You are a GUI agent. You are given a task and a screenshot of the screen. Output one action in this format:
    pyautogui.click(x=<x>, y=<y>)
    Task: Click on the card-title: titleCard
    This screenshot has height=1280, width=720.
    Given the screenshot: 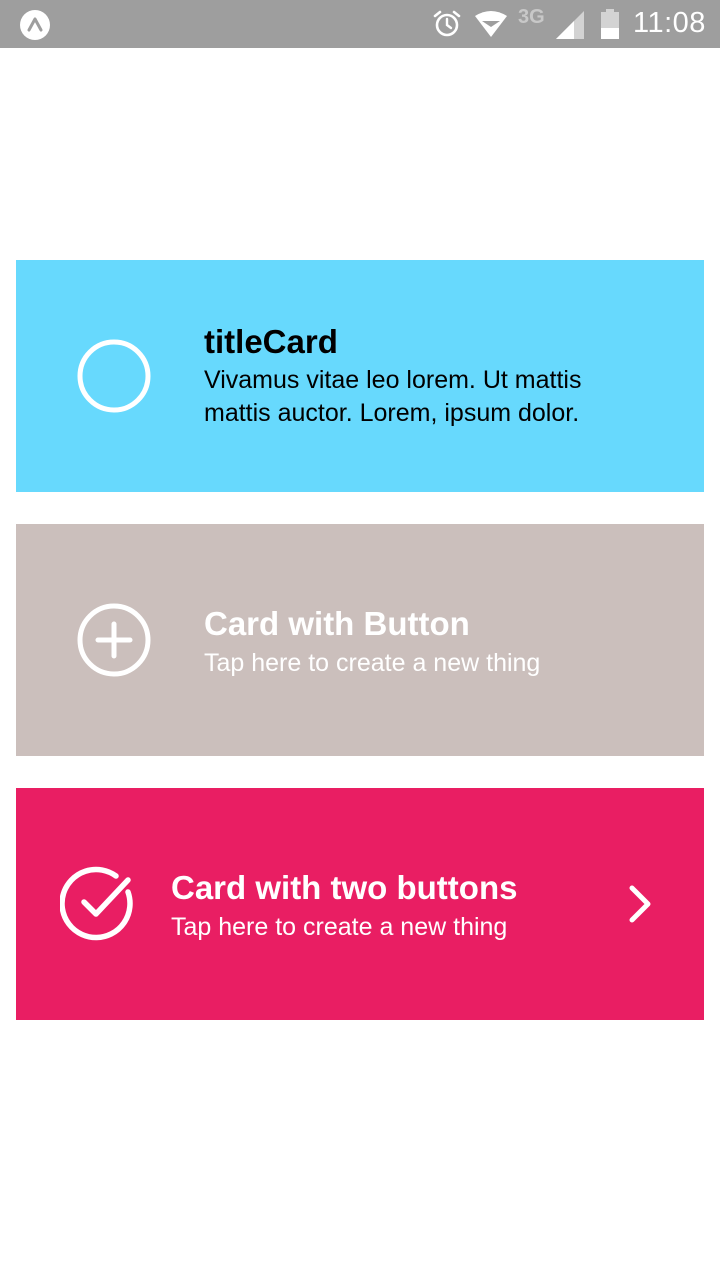 What is the action you would take?
    pyautogui.click(x=271, y=341)
    